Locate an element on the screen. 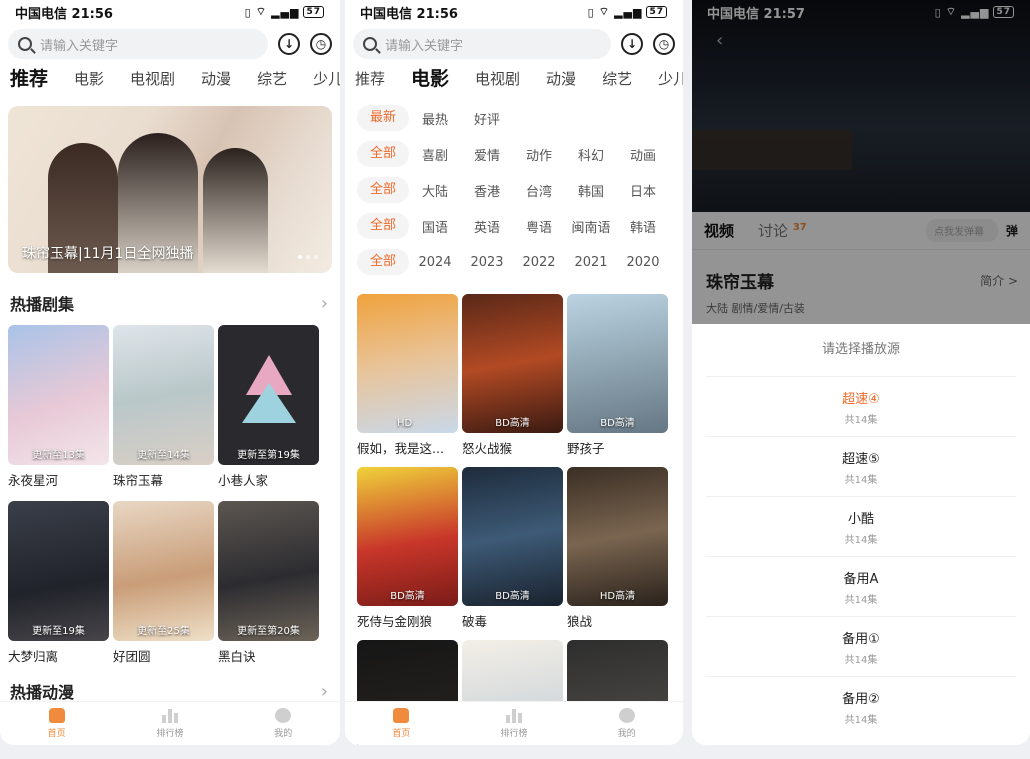 This screenshot has width=1030, height=759. movie-card: BD高清 死侍与金刚狼 is located at coordinates (407, 548).